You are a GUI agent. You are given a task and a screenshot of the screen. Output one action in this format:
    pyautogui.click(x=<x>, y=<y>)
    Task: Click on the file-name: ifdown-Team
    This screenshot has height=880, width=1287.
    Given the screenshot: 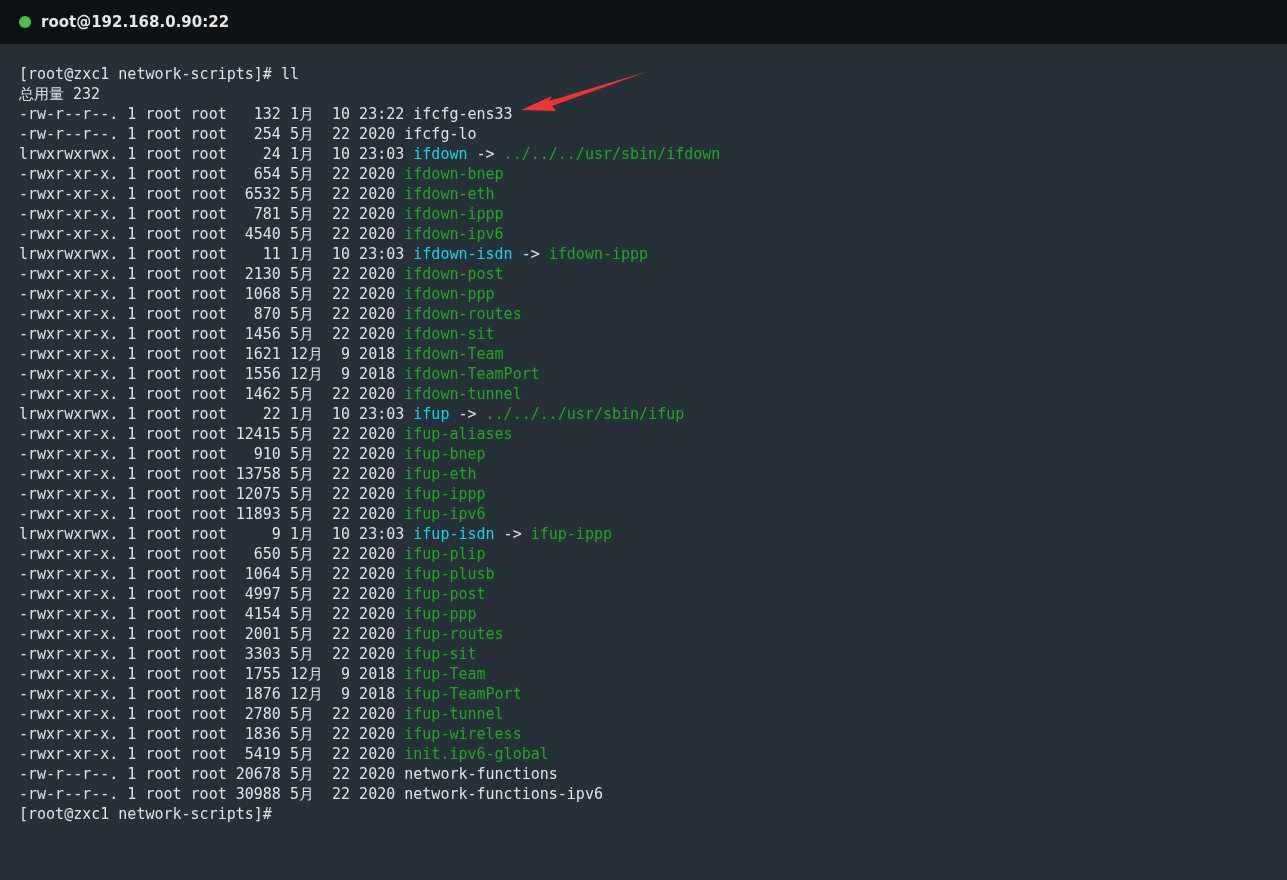 What is the action you would take?
    pyautogui.click(x=454, y=354)
    